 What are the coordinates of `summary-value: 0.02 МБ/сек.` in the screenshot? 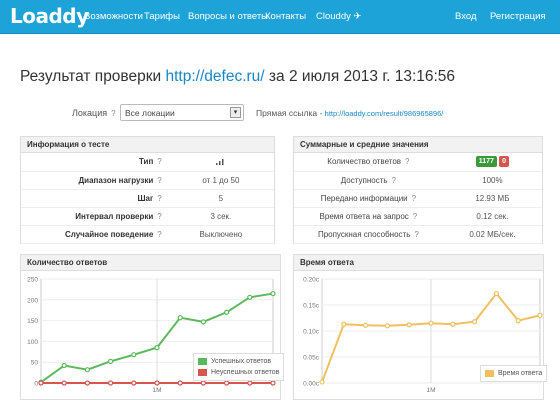 It's located at (492, 234).